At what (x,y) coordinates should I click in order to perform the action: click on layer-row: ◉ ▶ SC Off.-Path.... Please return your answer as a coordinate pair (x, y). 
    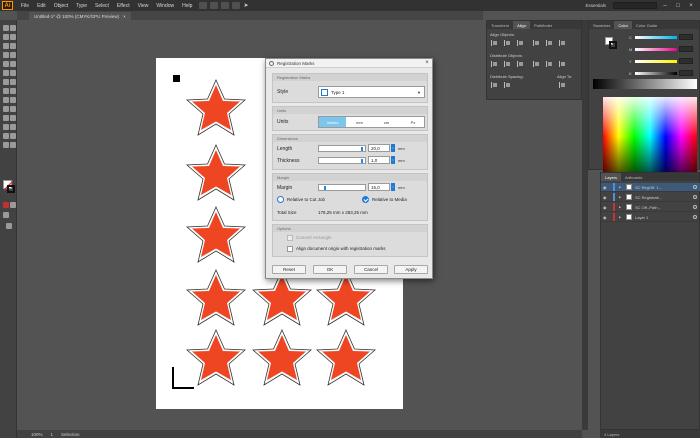
    Looking at the image, I should click on (650, 207).